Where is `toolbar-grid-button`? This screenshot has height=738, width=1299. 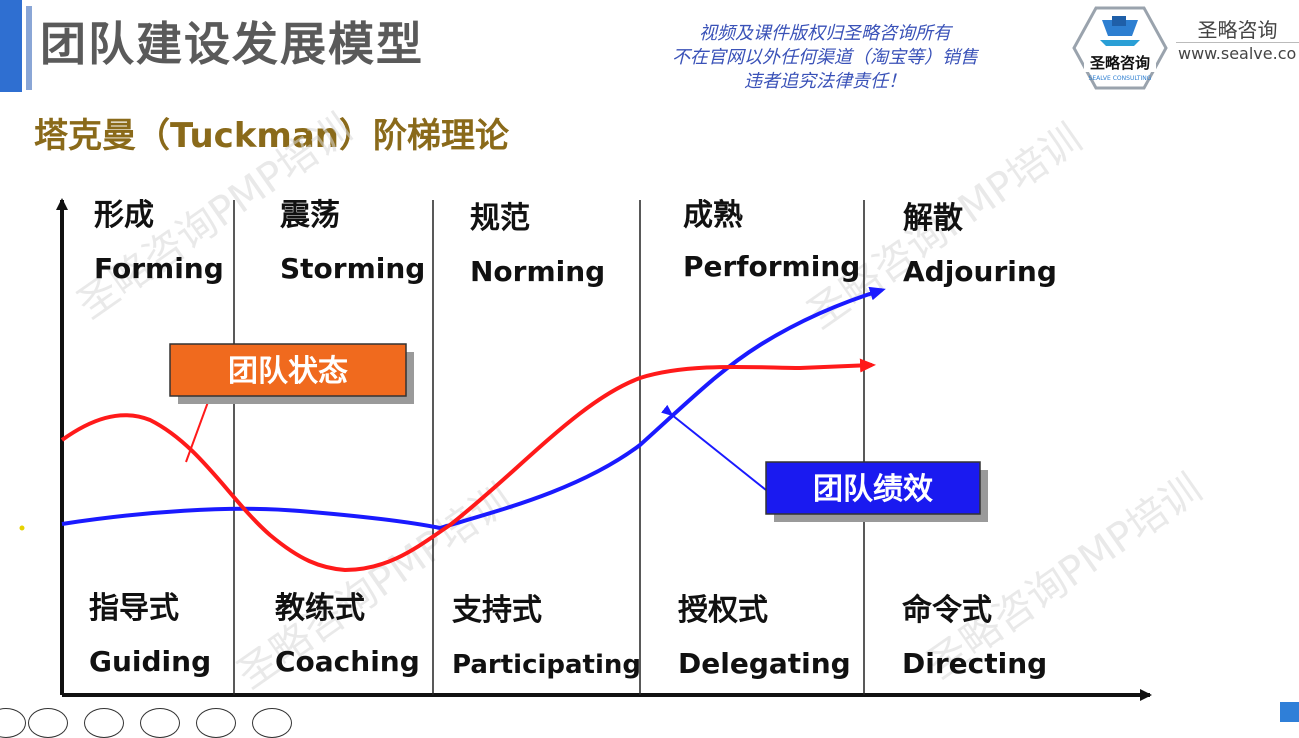
toolbar-grid-button is located at coordinates (160, 723).